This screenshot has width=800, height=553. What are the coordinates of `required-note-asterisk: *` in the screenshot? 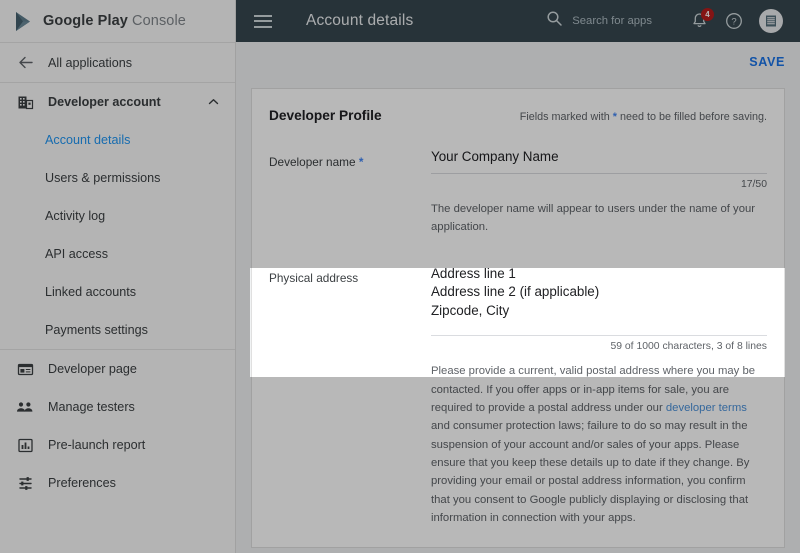 It's located at (614, 117).